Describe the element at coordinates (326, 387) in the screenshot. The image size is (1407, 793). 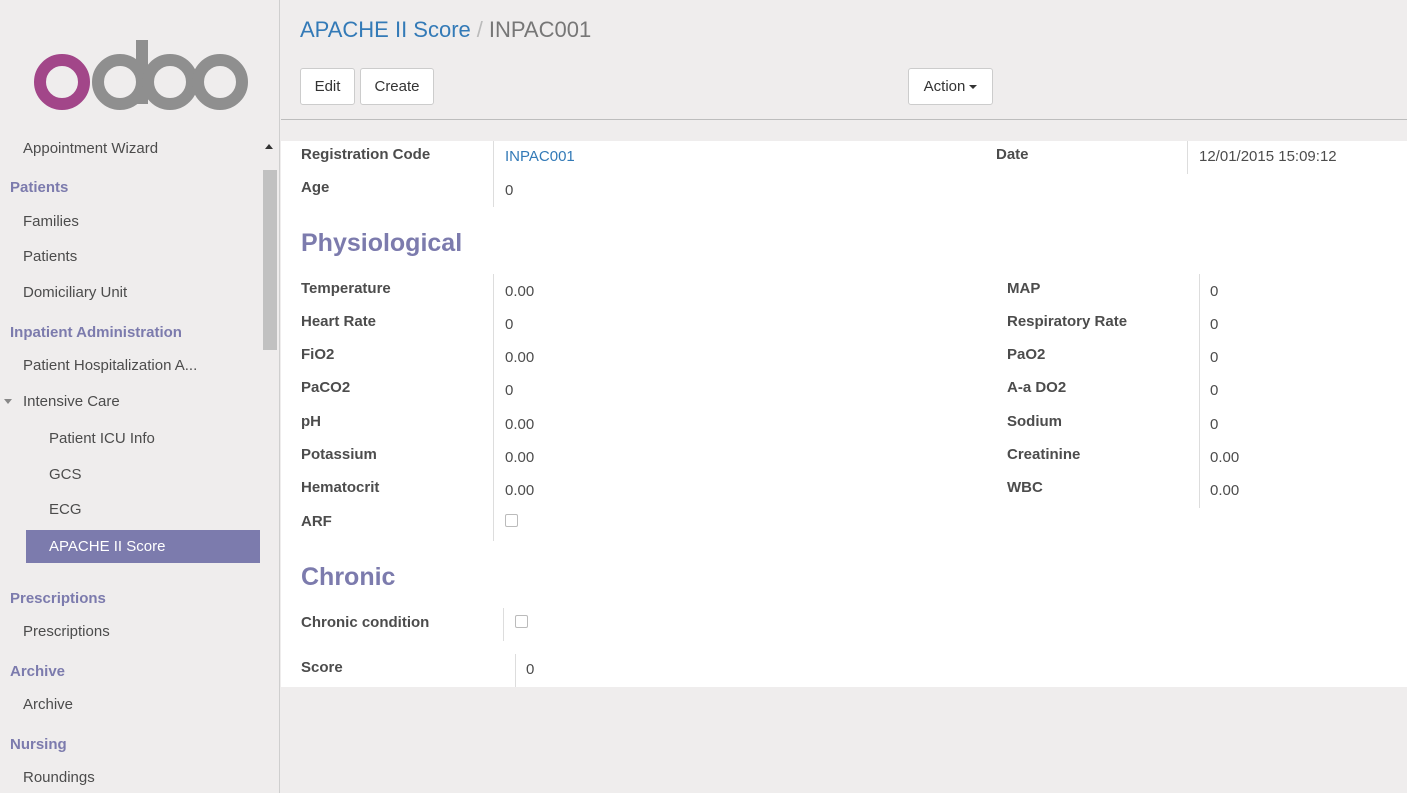
I see `paco2-label: PaCO2` at that location.